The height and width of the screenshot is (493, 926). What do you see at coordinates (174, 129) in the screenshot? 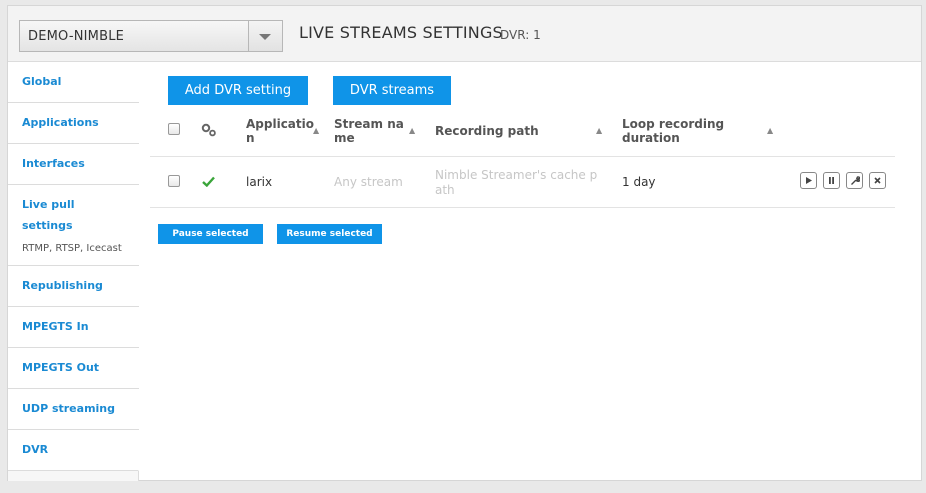
I see `select-all-checkbox` at bounding box center [174, 129].